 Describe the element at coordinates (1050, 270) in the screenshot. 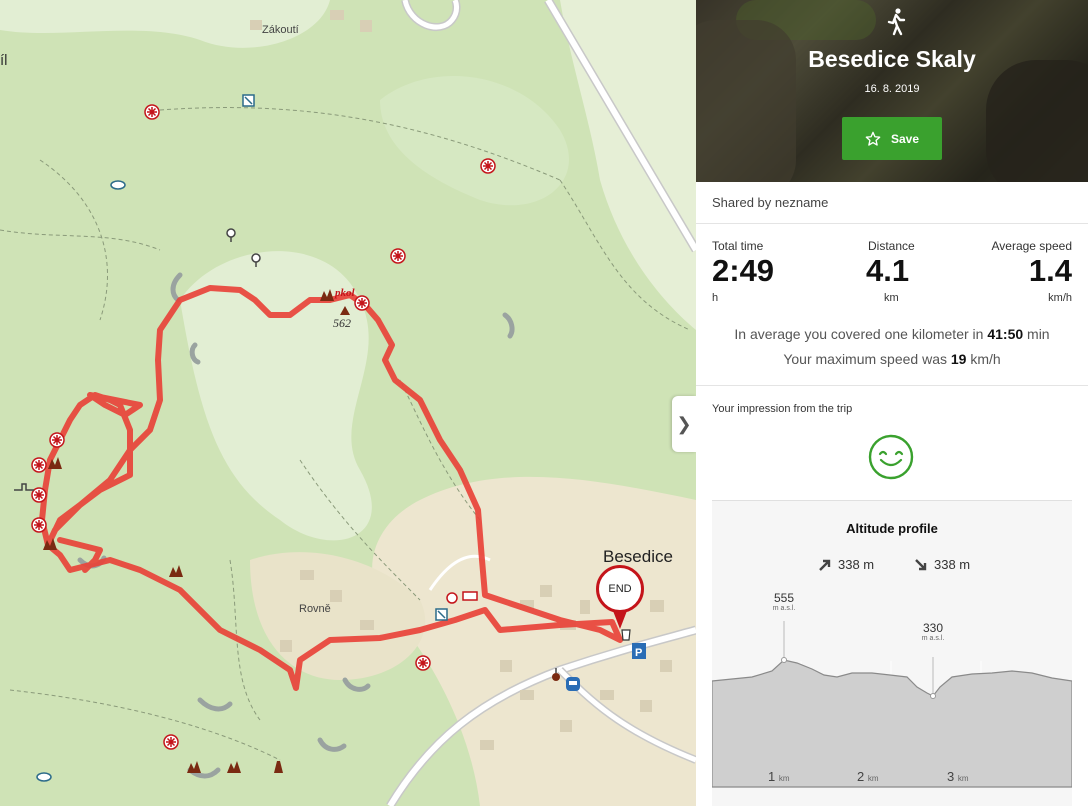

I see `average-speed-value: 1.4` at that location.